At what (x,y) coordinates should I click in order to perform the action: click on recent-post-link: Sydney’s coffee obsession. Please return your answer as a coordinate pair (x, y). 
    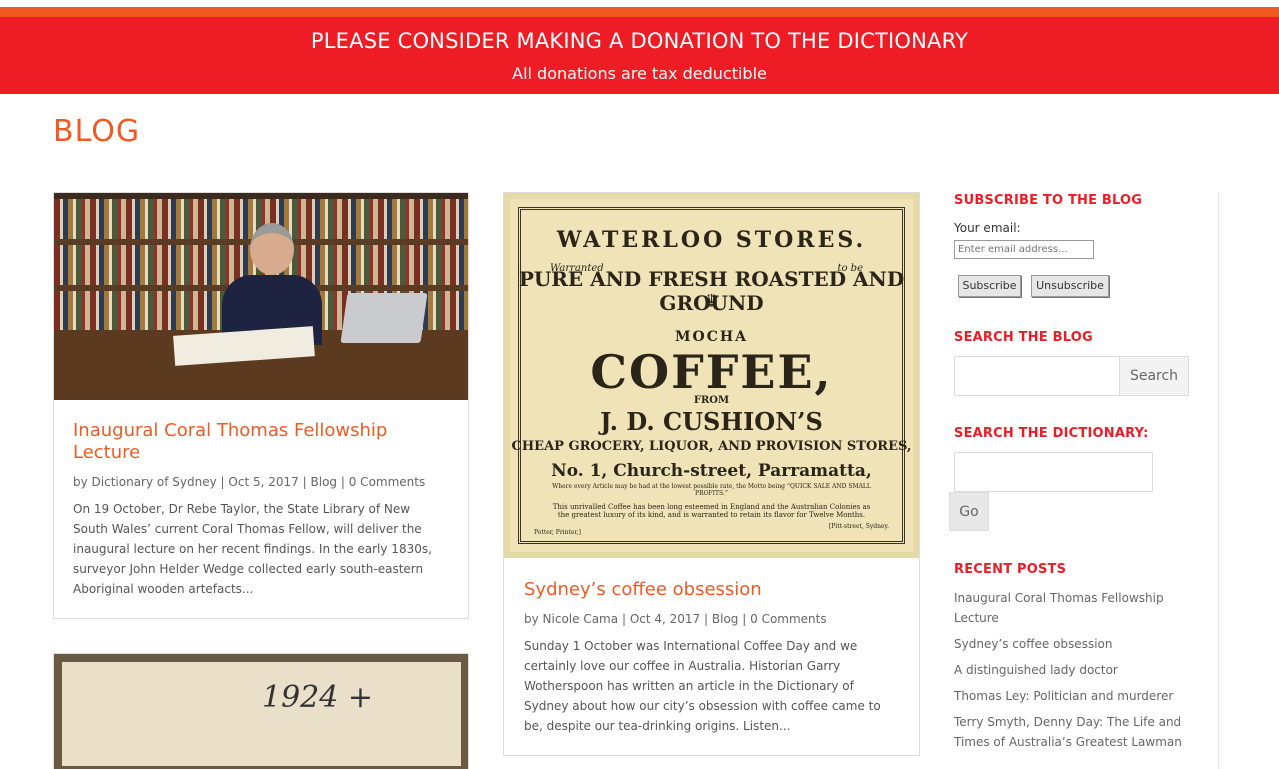
    Looking at the image, I should click on (1069, 644).